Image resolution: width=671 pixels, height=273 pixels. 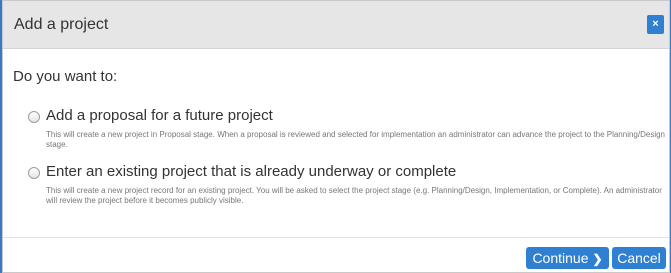 I want to click on chevron-right-icon: ❯, so click(x=597, y=259).